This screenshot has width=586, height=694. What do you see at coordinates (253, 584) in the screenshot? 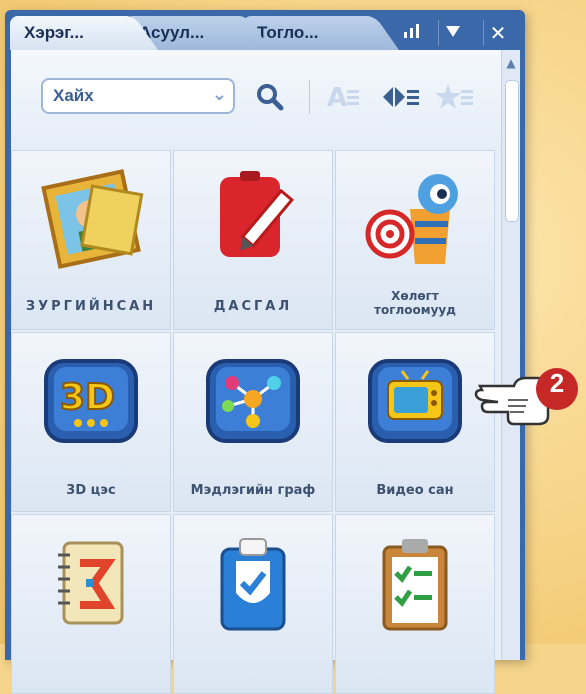
I see `clipboard-check-icon` at bounding box center [253, 584].